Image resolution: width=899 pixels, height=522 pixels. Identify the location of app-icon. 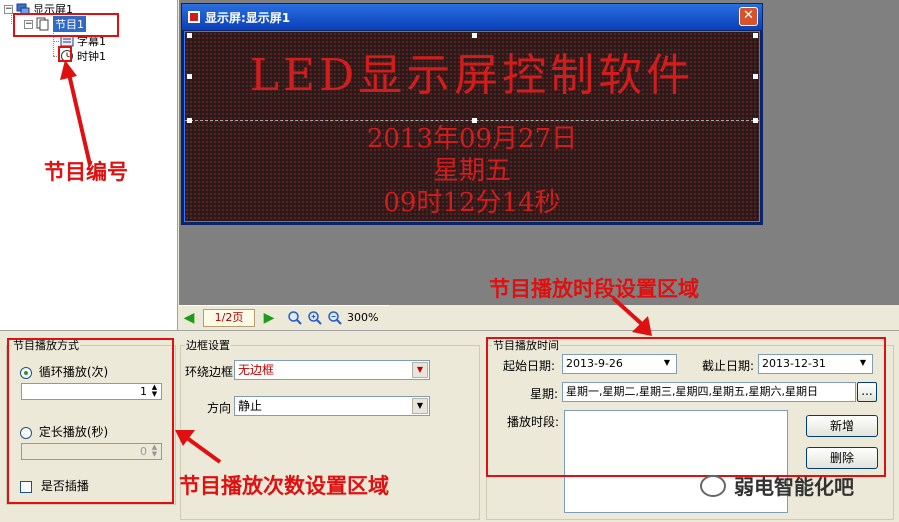
(194, 17).